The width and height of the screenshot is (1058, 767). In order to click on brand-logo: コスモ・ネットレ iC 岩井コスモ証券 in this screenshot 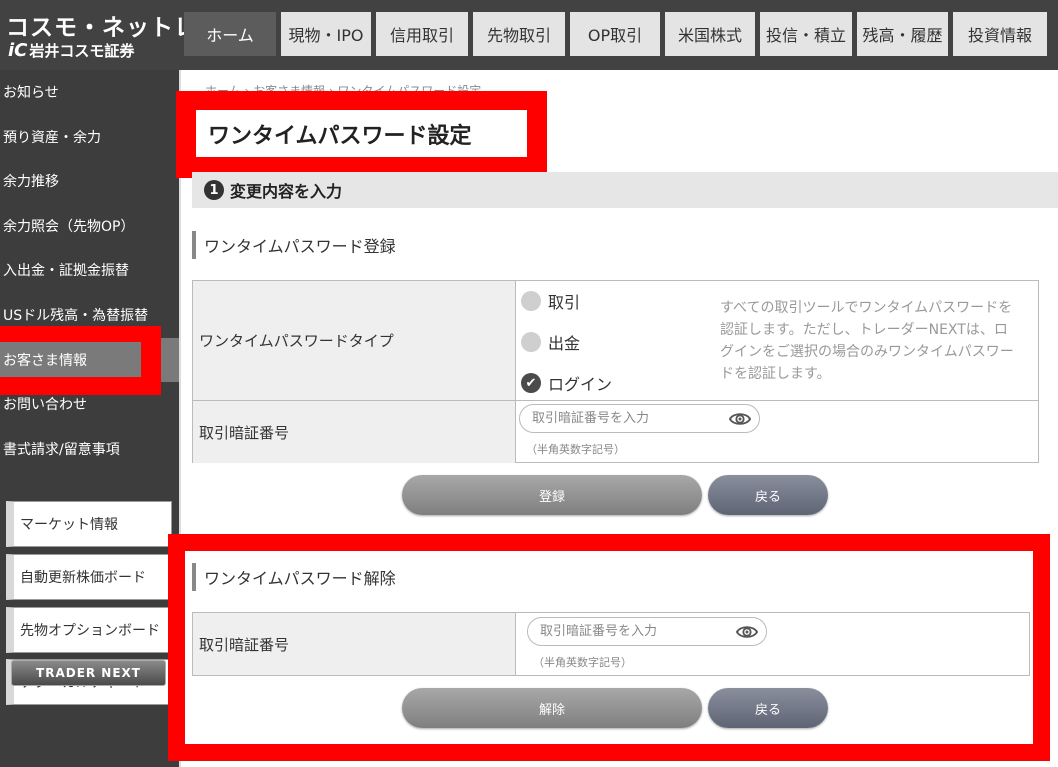, I will do `click(100, 34)`.